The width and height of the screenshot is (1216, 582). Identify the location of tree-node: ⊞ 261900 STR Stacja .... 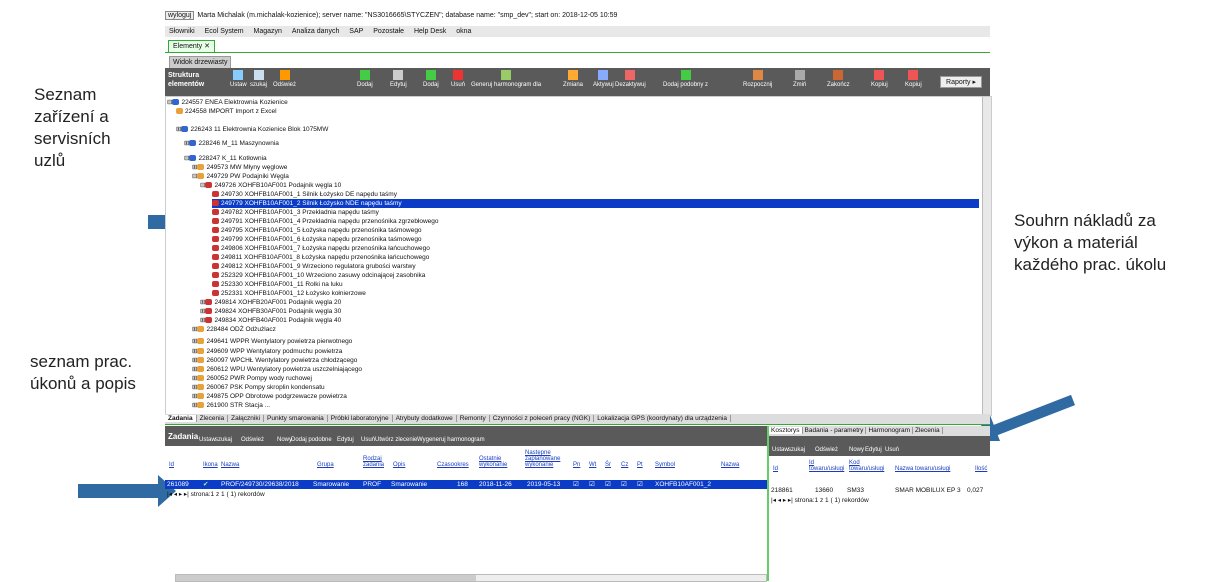
(231, 405).